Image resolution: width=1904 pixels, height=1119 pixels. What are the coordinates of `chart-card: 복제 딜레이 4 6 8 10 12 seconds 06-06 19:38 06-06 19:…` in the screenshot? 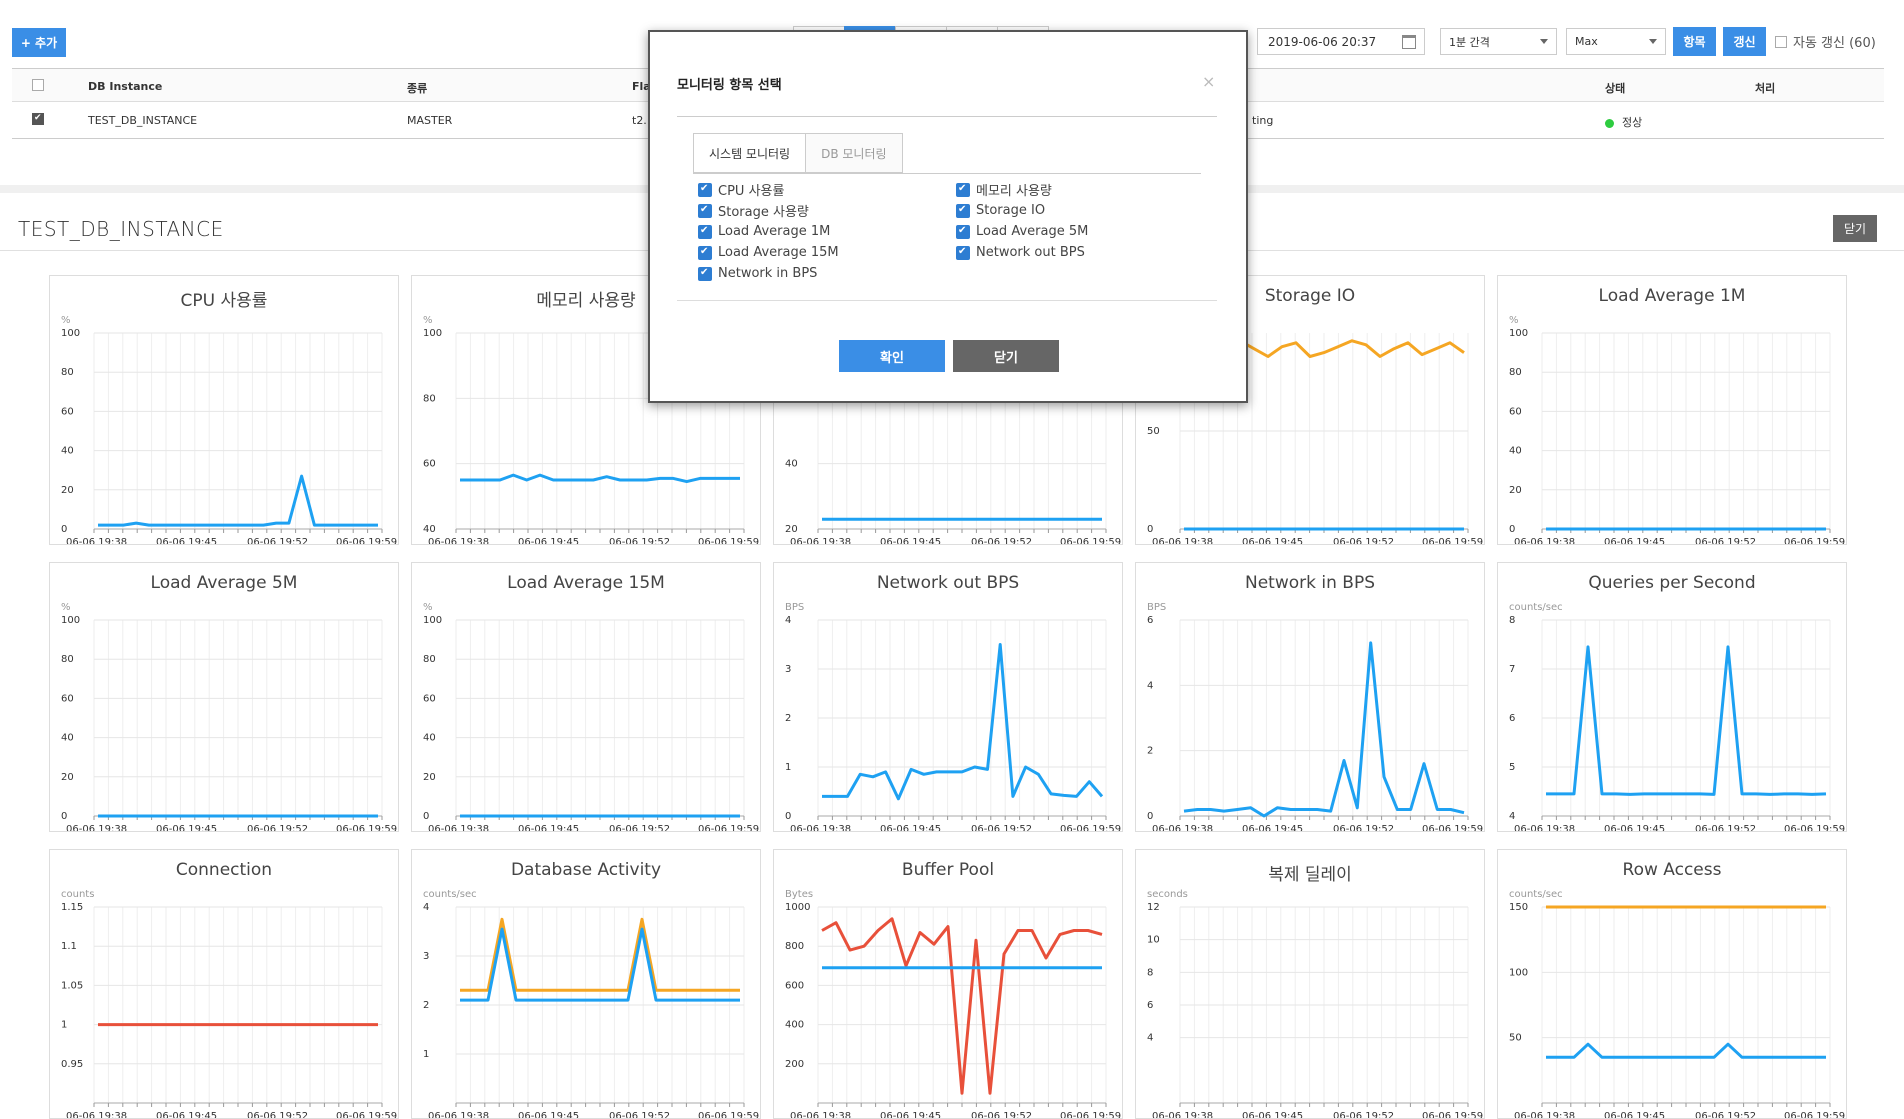 It's located at (1310, 984).